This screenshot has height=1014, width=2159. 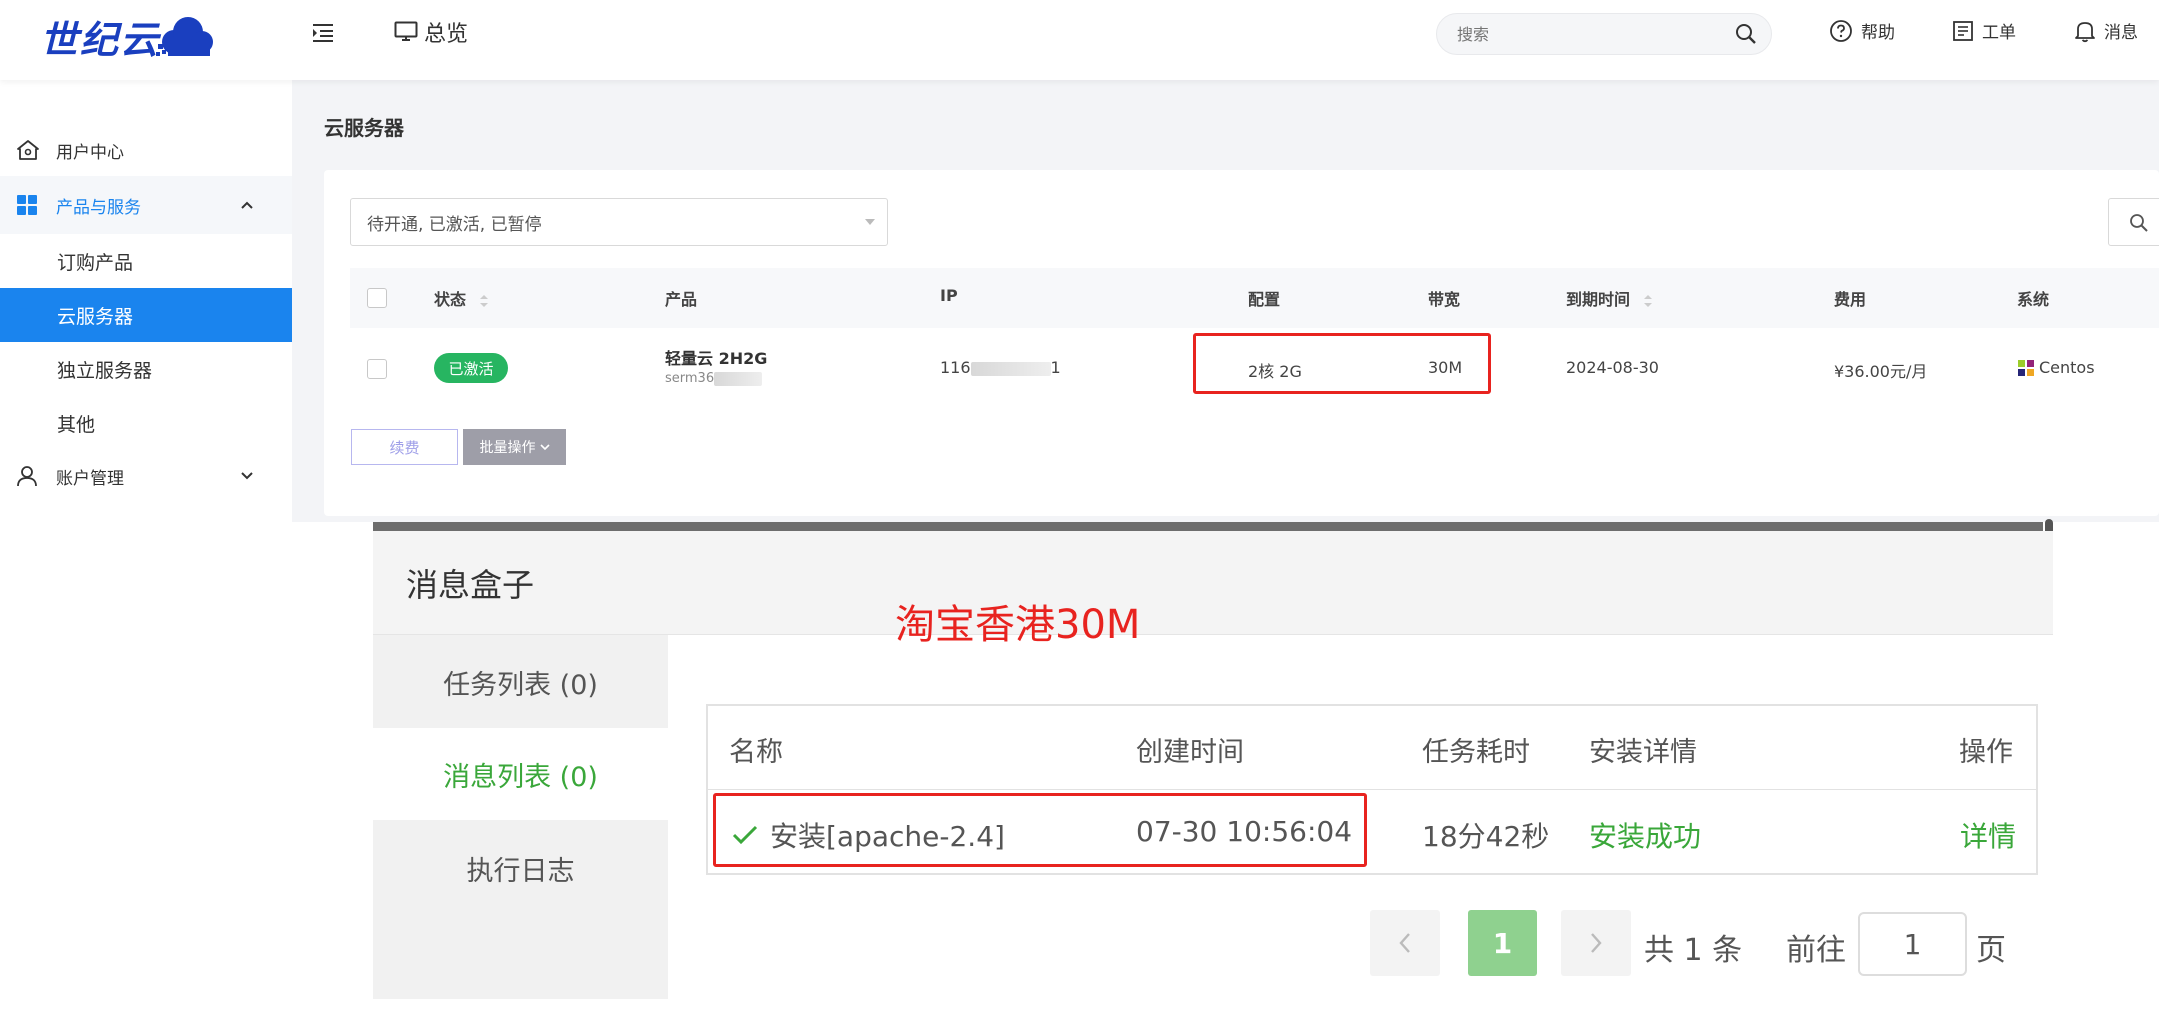 What do you see at coordinates (1598, 299) in the screenshot?
I see `column-header-label: 到期时间` at bounding box center [1598, 299].